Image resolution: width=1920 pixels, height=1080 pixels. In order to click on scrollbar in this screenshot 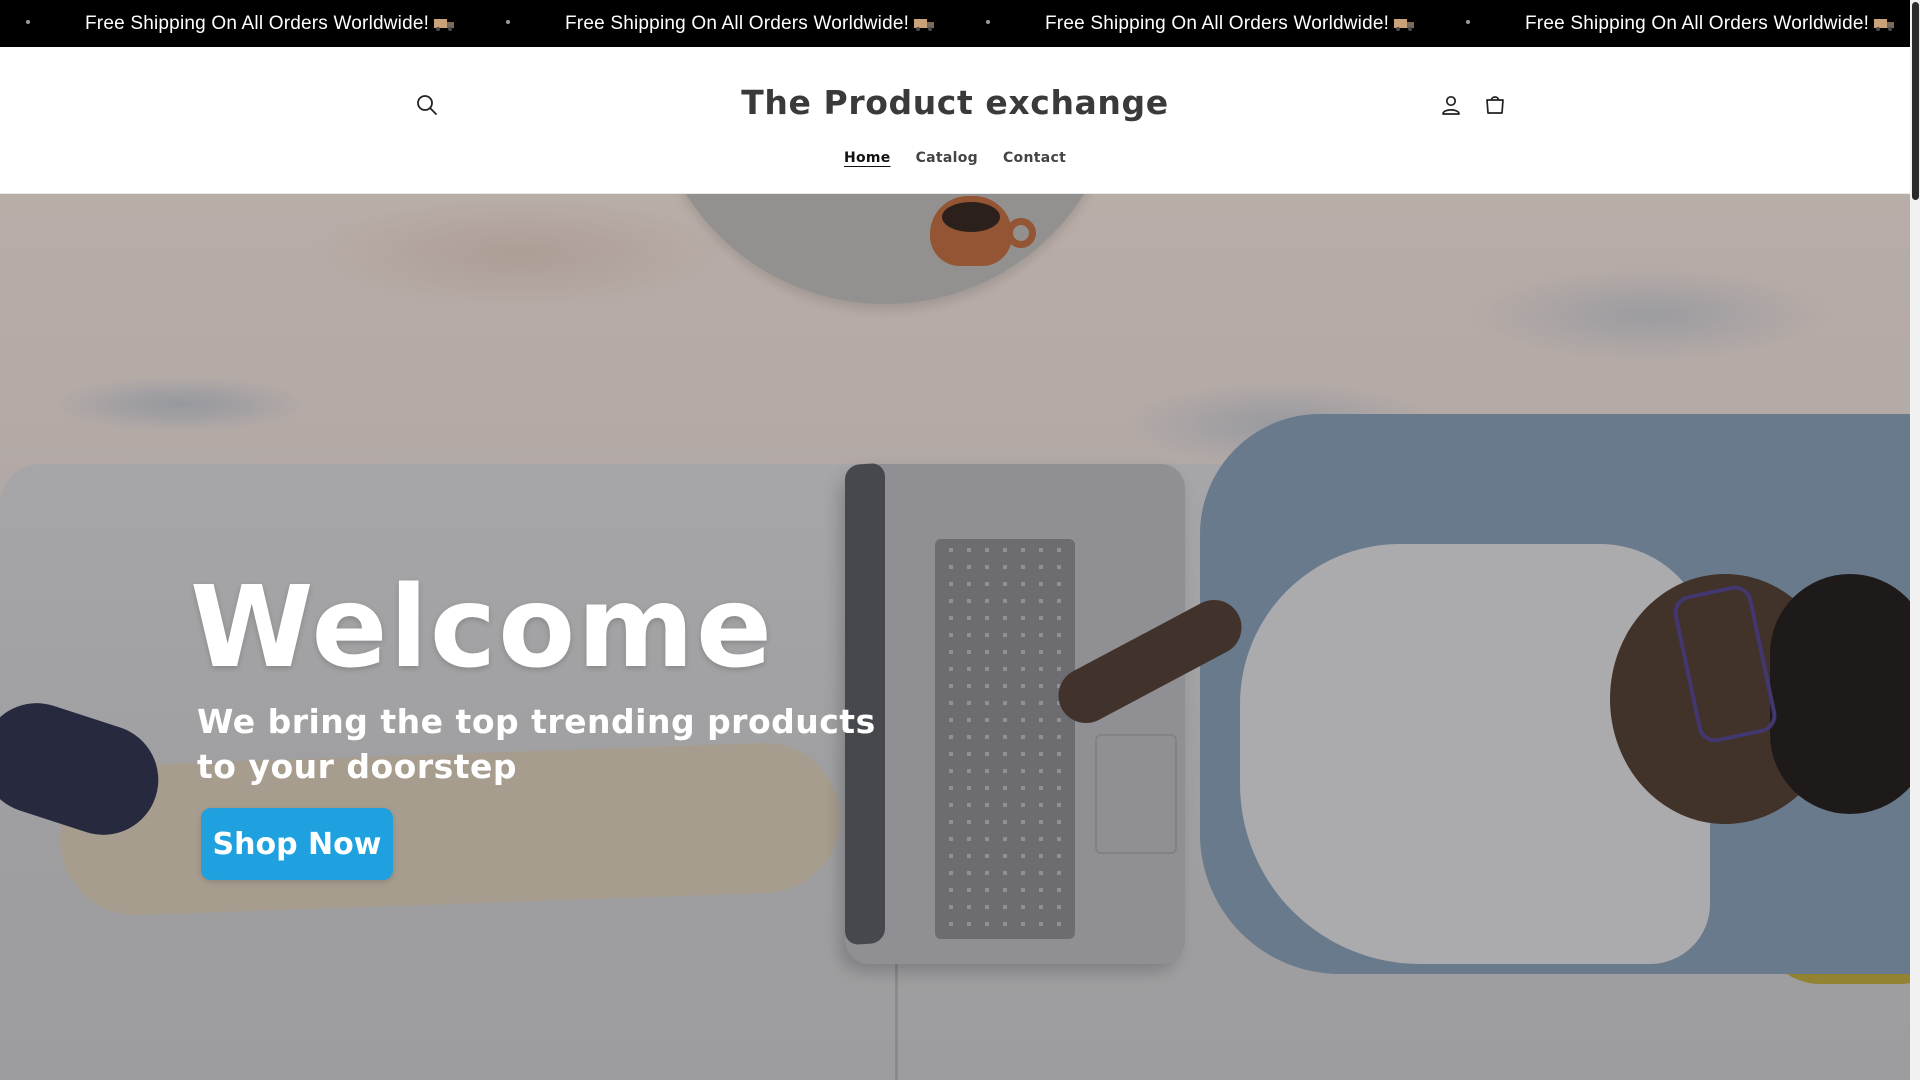, I will do `click(1915, 540)`.